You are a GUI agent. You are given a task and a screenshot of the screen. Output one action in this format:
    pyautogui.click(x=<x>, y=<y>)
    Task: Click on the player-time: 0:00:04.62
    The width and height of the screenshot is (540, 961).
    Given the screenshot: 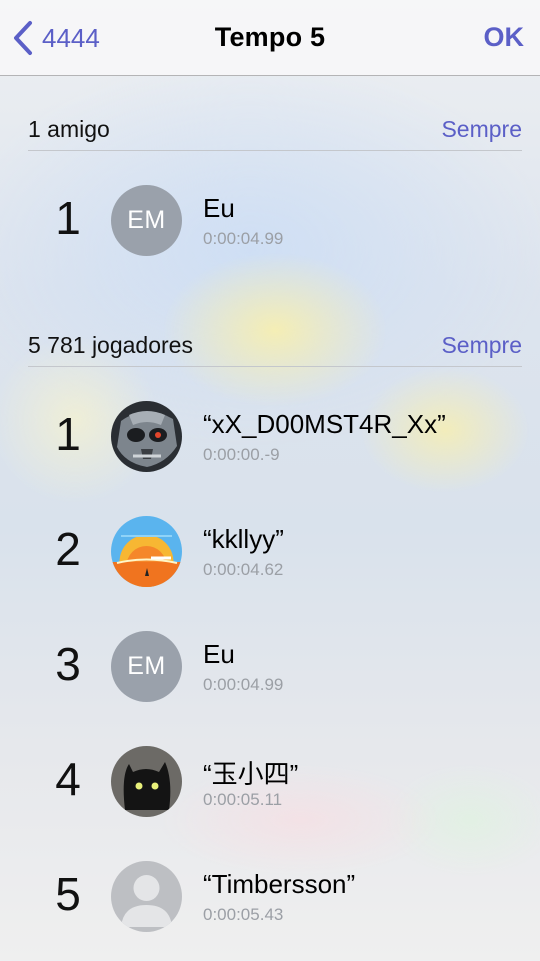 What is the action you would take?
    pyautogui.click(x=243, y=569)
    